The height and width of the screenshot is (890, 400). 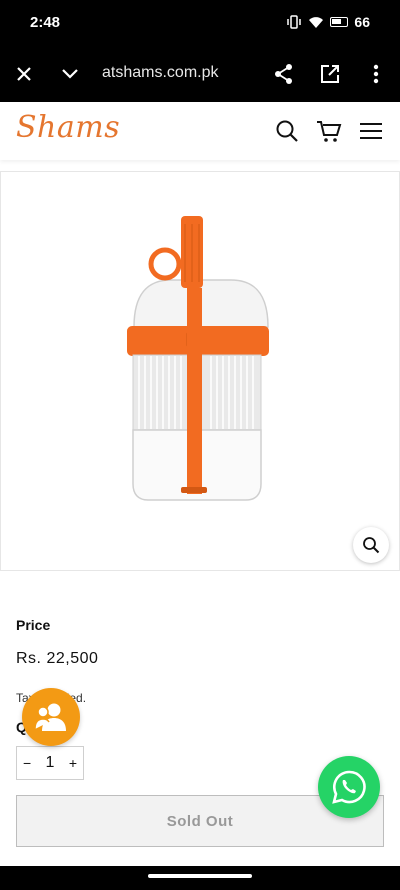 I want to click on share-icon, so click(x=284, y=74).